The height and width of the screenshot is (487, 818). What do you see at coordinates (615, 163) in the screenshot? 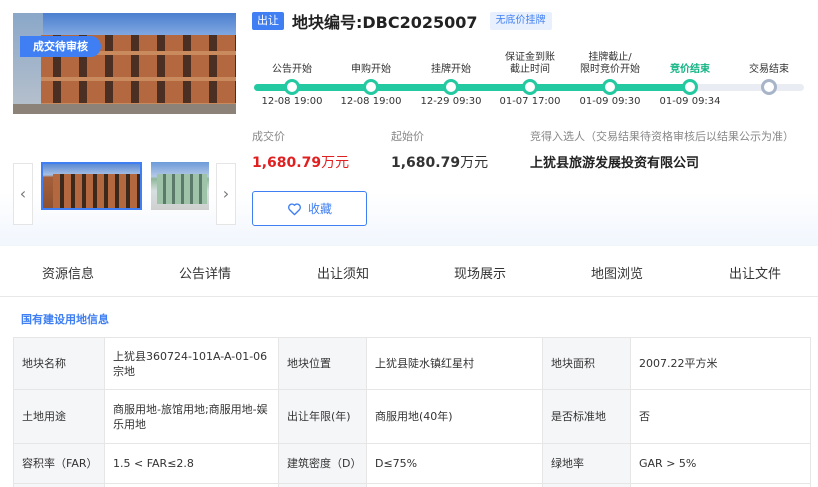
I see `winner-value: 上犹县旅游发展投资有限公司` at bounding box center [615, 163].